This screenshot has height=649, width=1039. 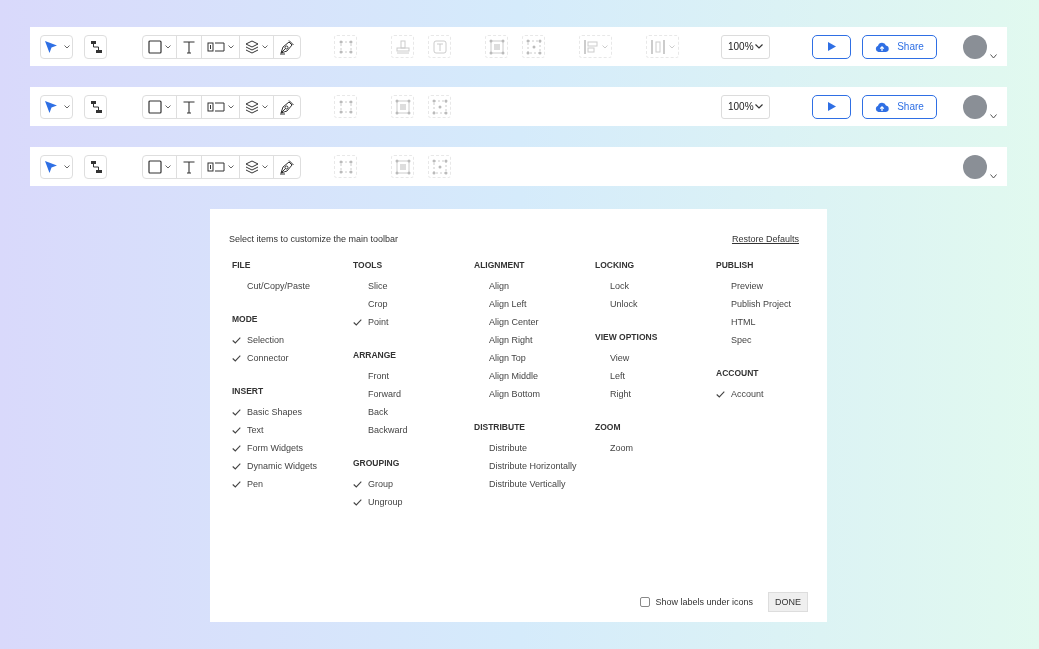 What do you see at coordinates (368, 265) in the screenshot?
I see `section-heading: TOOLS` at bounding box center [368, 265].